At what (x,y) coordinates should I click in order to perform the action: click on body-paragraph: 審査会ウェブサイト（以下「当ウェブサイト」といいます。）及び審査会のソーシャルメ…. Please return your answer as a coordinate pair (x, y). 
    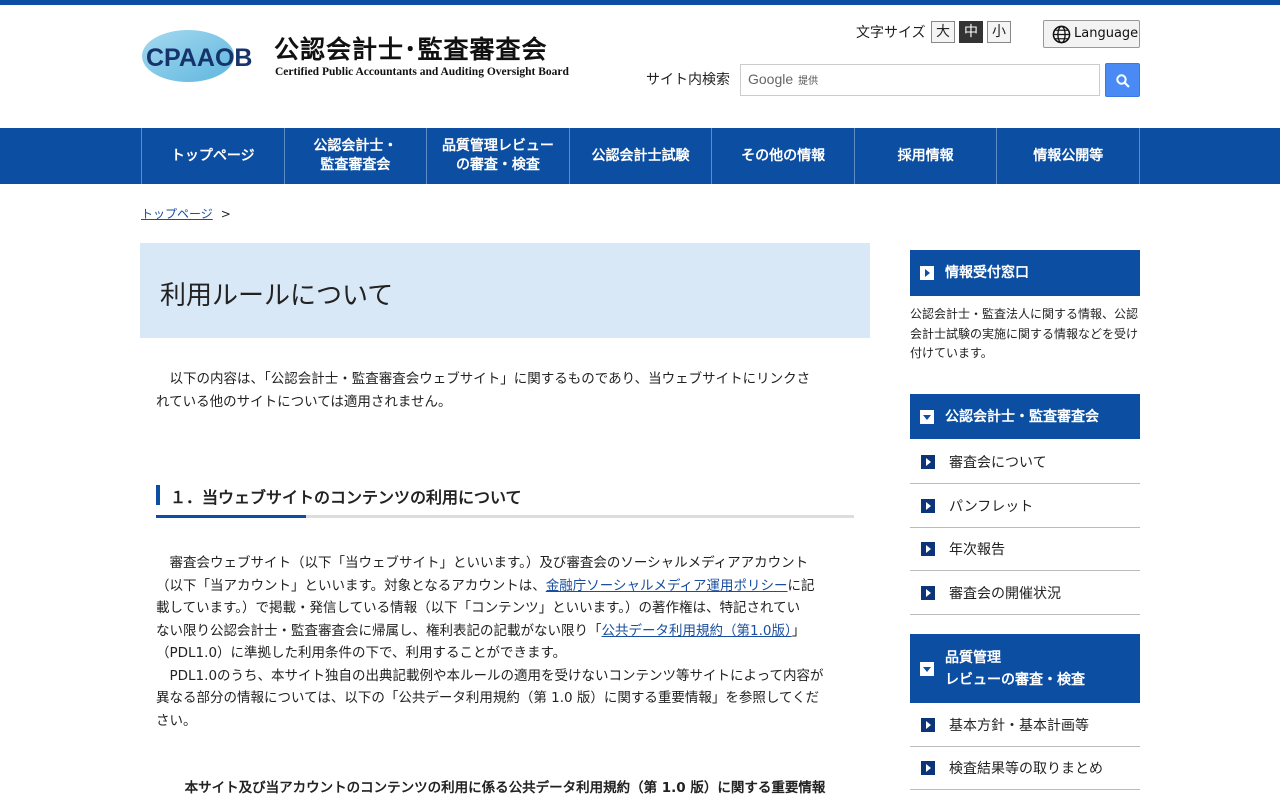
    Looking at the image, I should click on (490, 642).